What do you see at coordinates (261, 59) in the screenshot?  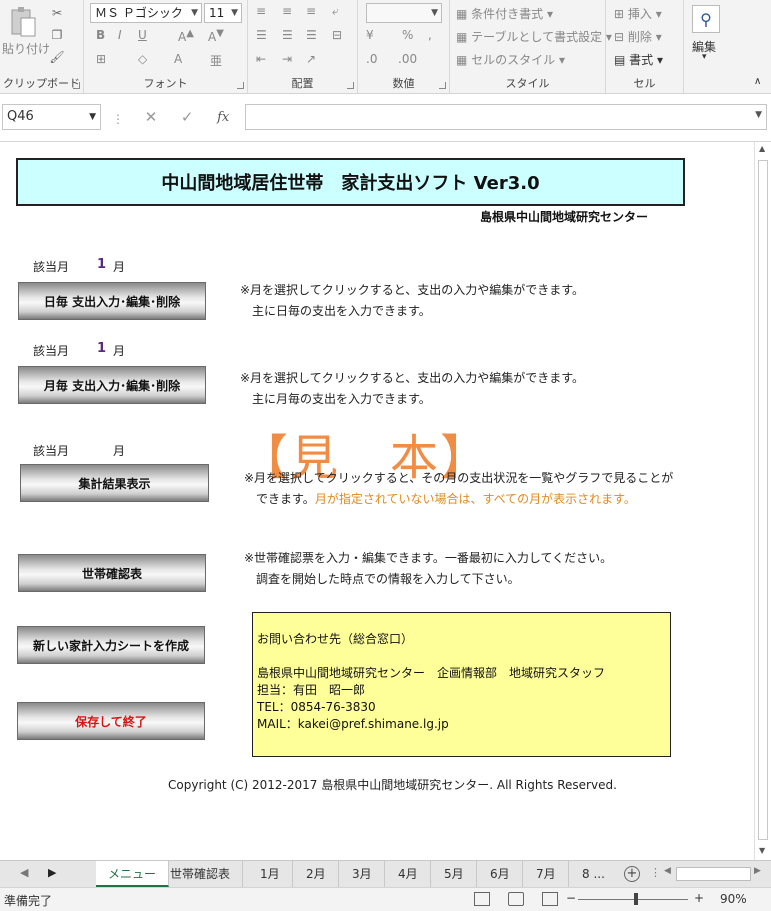 I see `indent-decrease-icon: ⇤` at bounding box center [261, 59].